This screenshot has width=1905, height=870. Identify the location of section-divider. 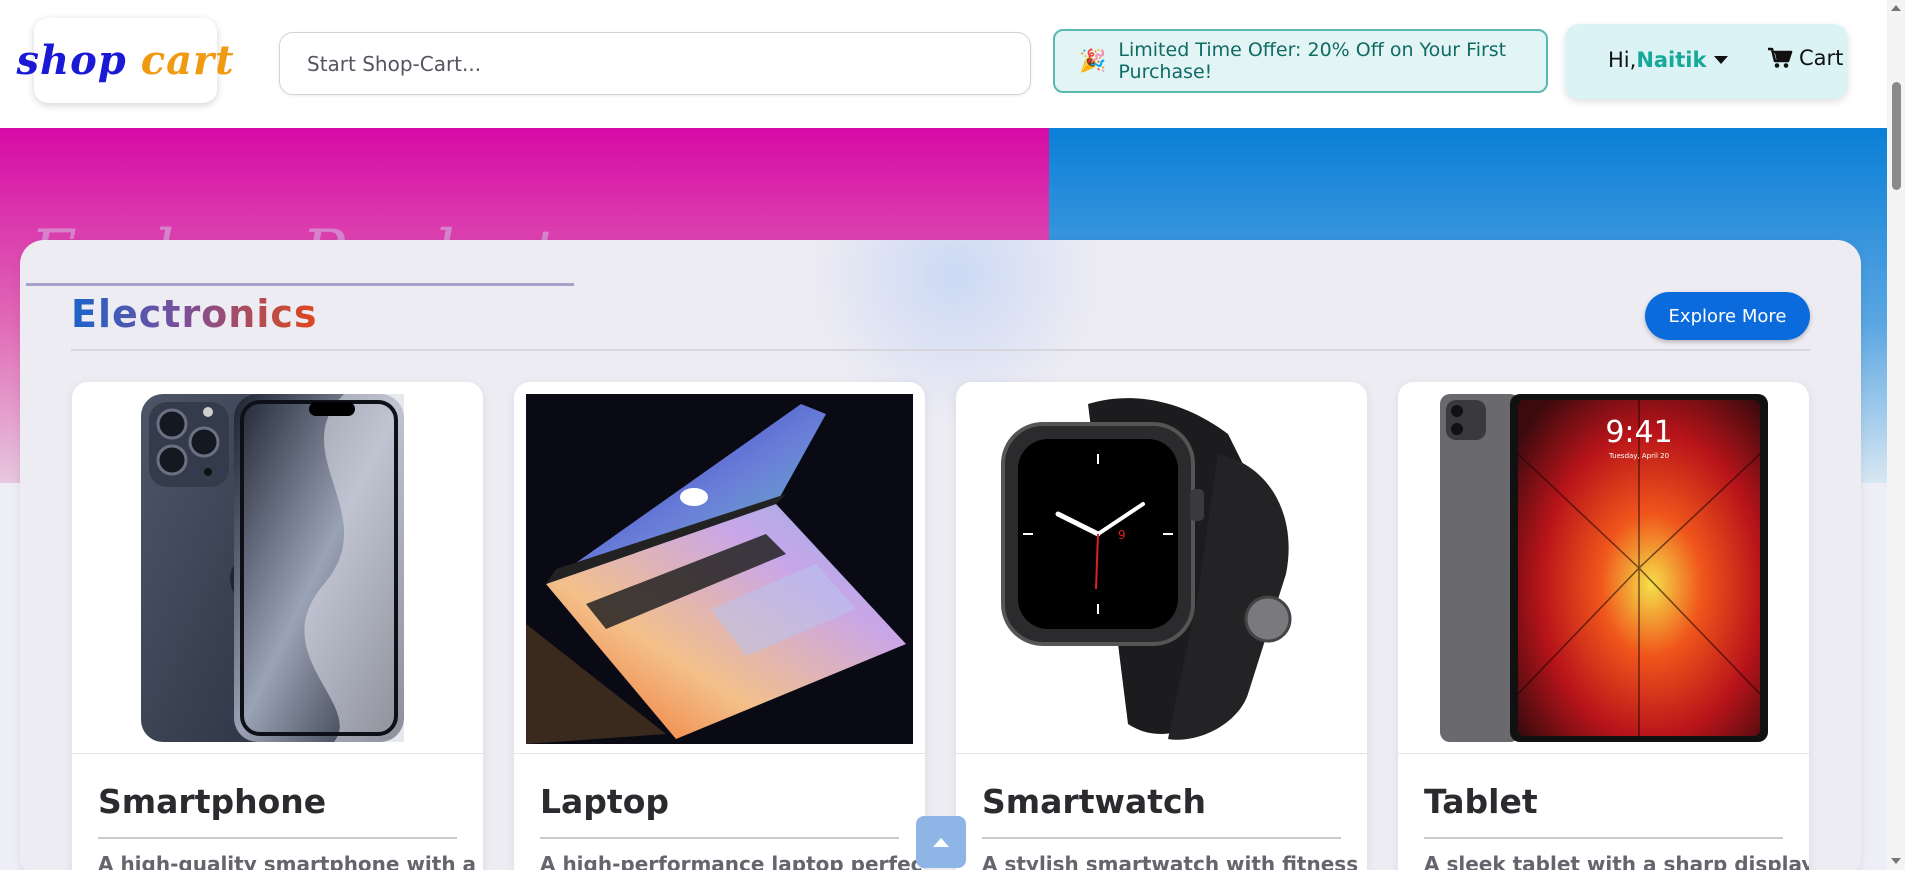
(940, 350).